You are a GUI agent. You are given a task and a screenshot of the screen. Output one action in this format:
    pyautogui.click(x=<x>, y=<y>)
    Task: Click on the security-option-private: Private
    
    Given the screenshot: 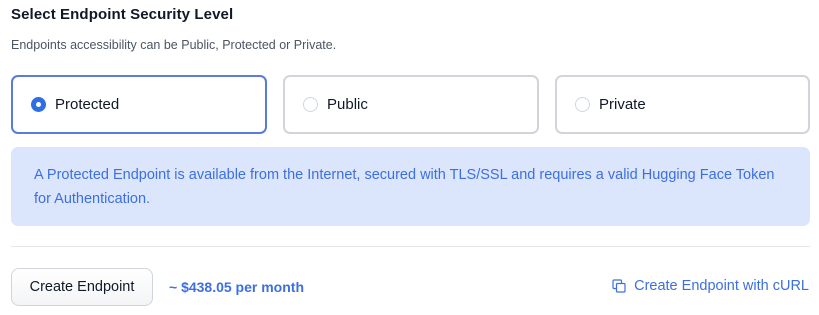 What is the action you would take?
    pyautogui.click(x=682, y=104)
    